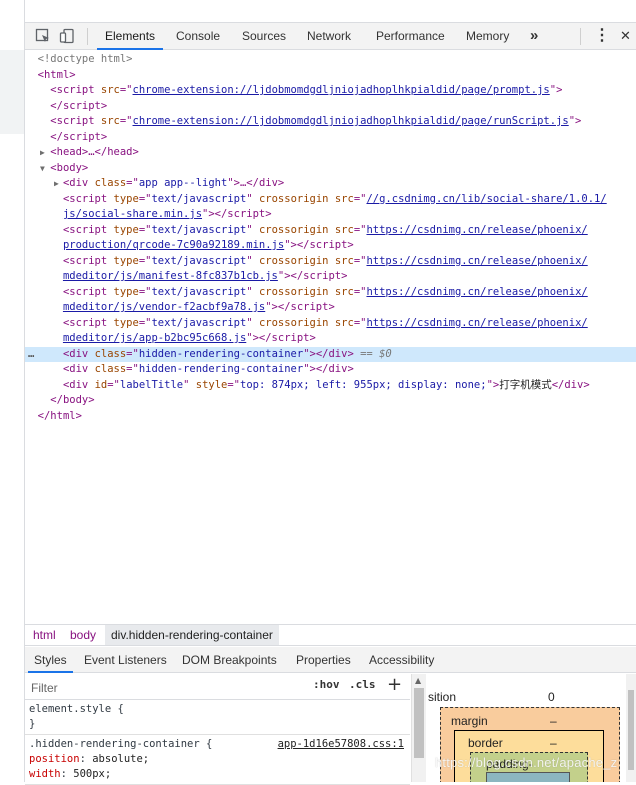 This screenshot has height=785, width=636. What do you see at coordinates (330, 153) in the screenshot?
I see `dom-node: ▶ <head>…</head>` at bounding box center [330, 153].